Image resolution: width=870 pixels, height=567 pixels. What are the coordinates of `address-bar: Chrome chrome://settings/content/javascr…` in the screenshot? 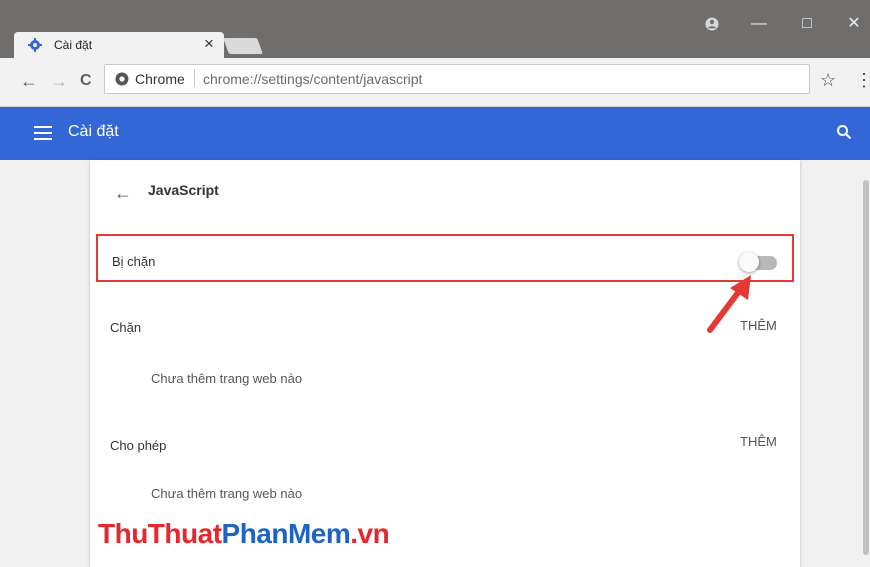 It's located at (457, 79).